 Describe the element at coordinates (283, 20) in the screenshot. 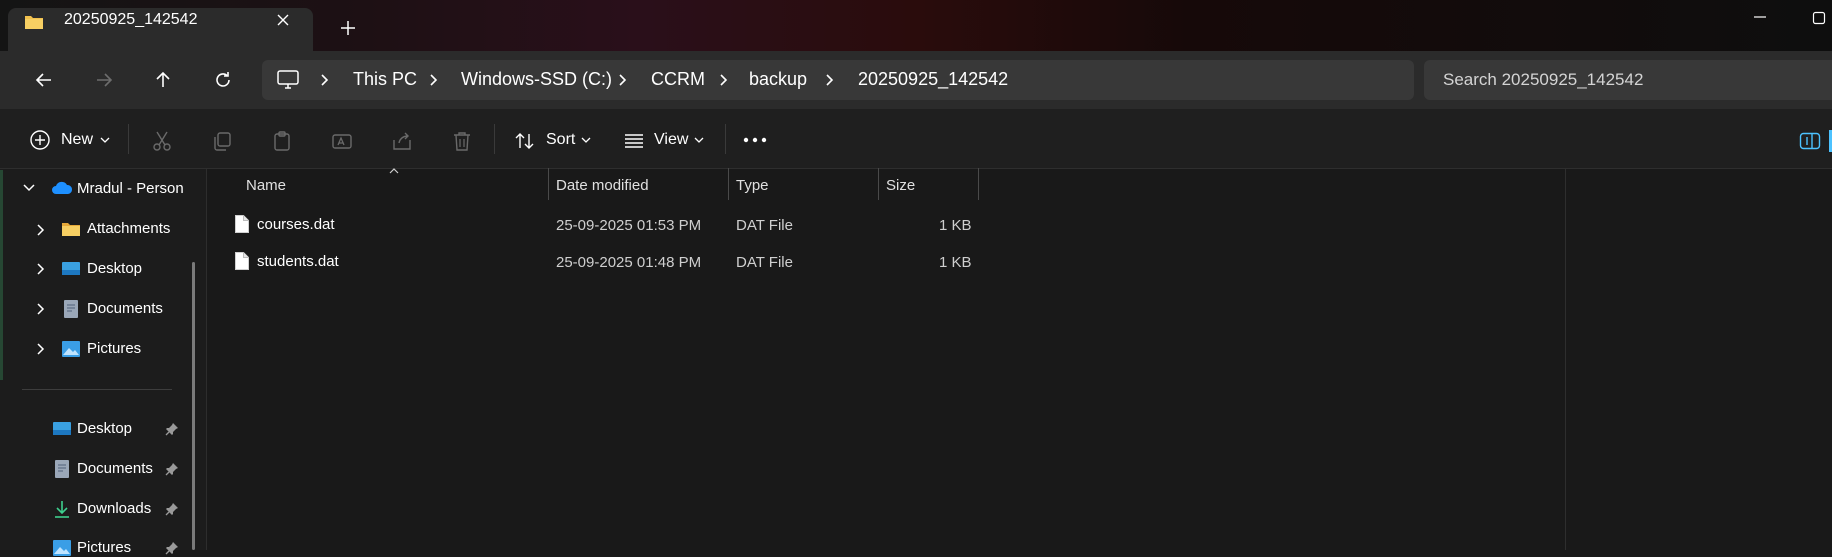

I see `close-tab-icon` at that location.